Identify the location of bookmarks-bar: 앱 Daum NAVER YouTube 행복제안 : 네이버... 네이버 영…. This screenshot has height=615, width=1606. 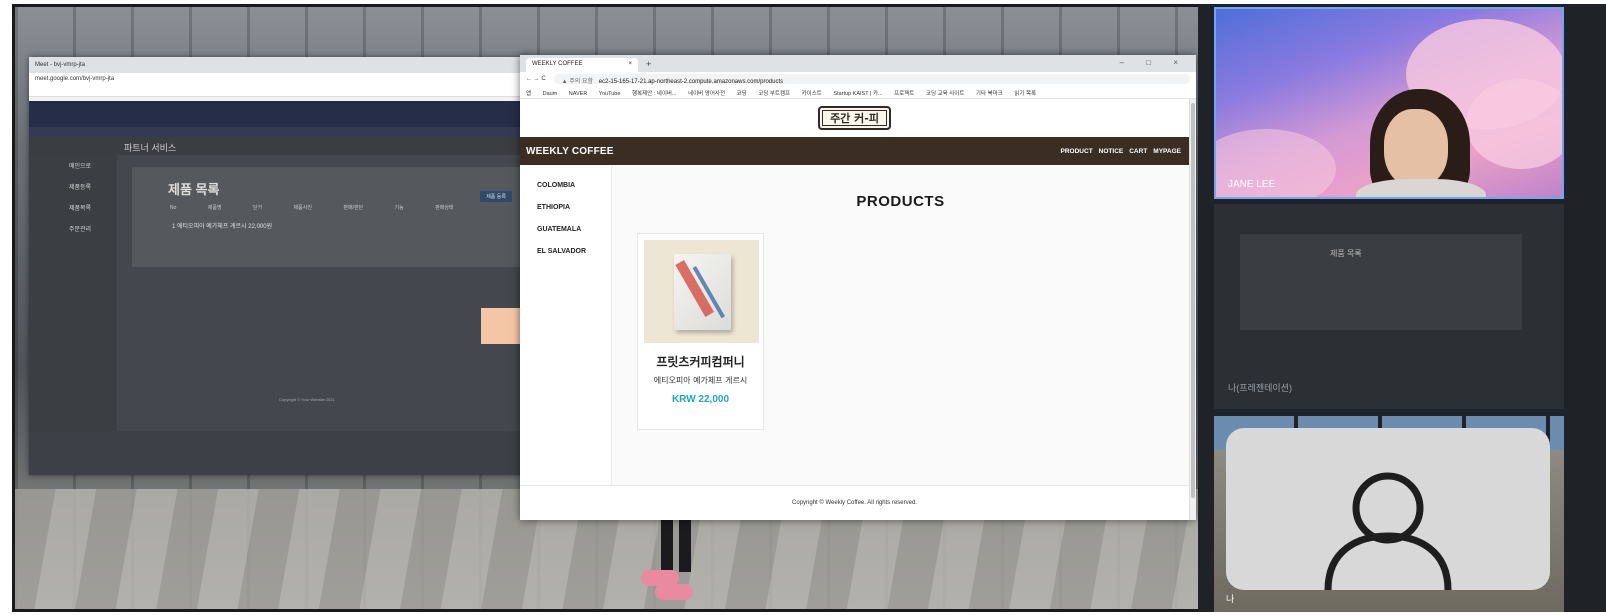
(858, 92).